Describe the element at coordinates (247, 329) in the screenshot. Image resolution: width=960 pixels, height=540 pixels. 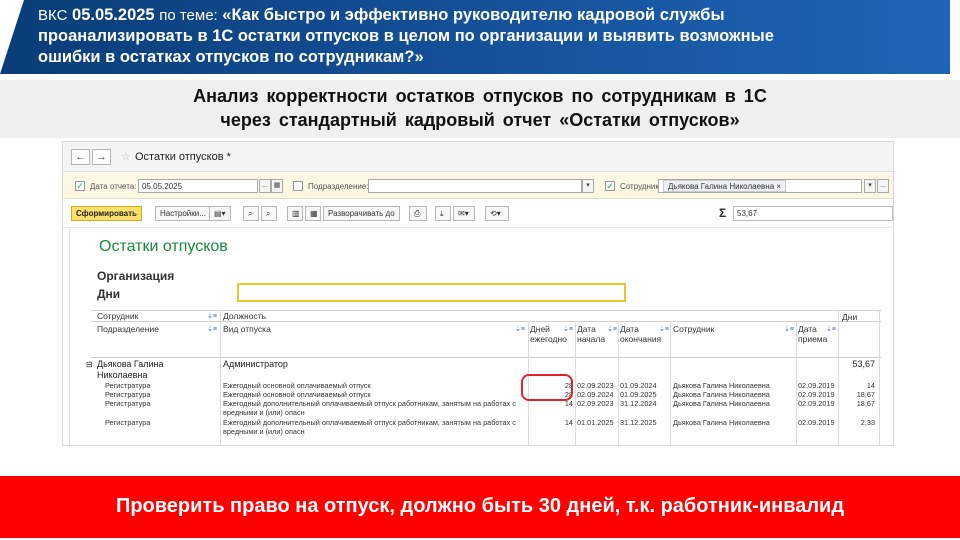
I see `header-leave-type: Вид отпуска` at that location.